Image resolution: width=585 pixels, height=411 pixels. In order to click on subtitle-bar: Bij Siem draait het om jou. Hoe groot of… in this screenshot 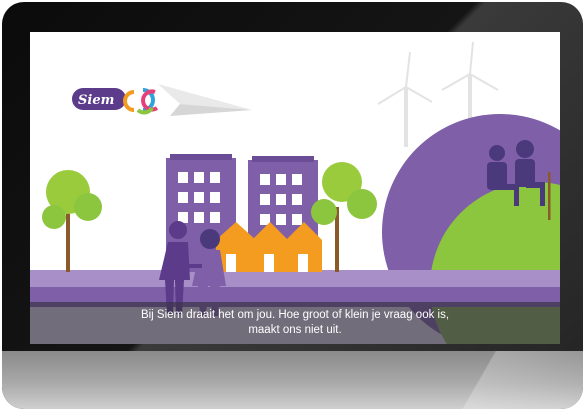, I will do `click(295, 323)`.